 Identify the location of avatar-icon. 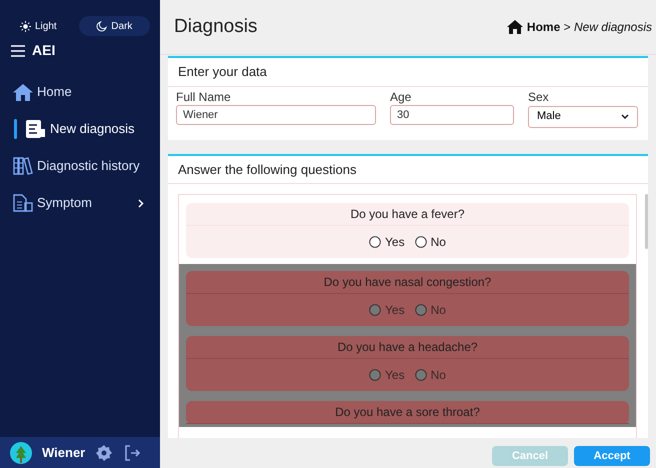
(21, 453).